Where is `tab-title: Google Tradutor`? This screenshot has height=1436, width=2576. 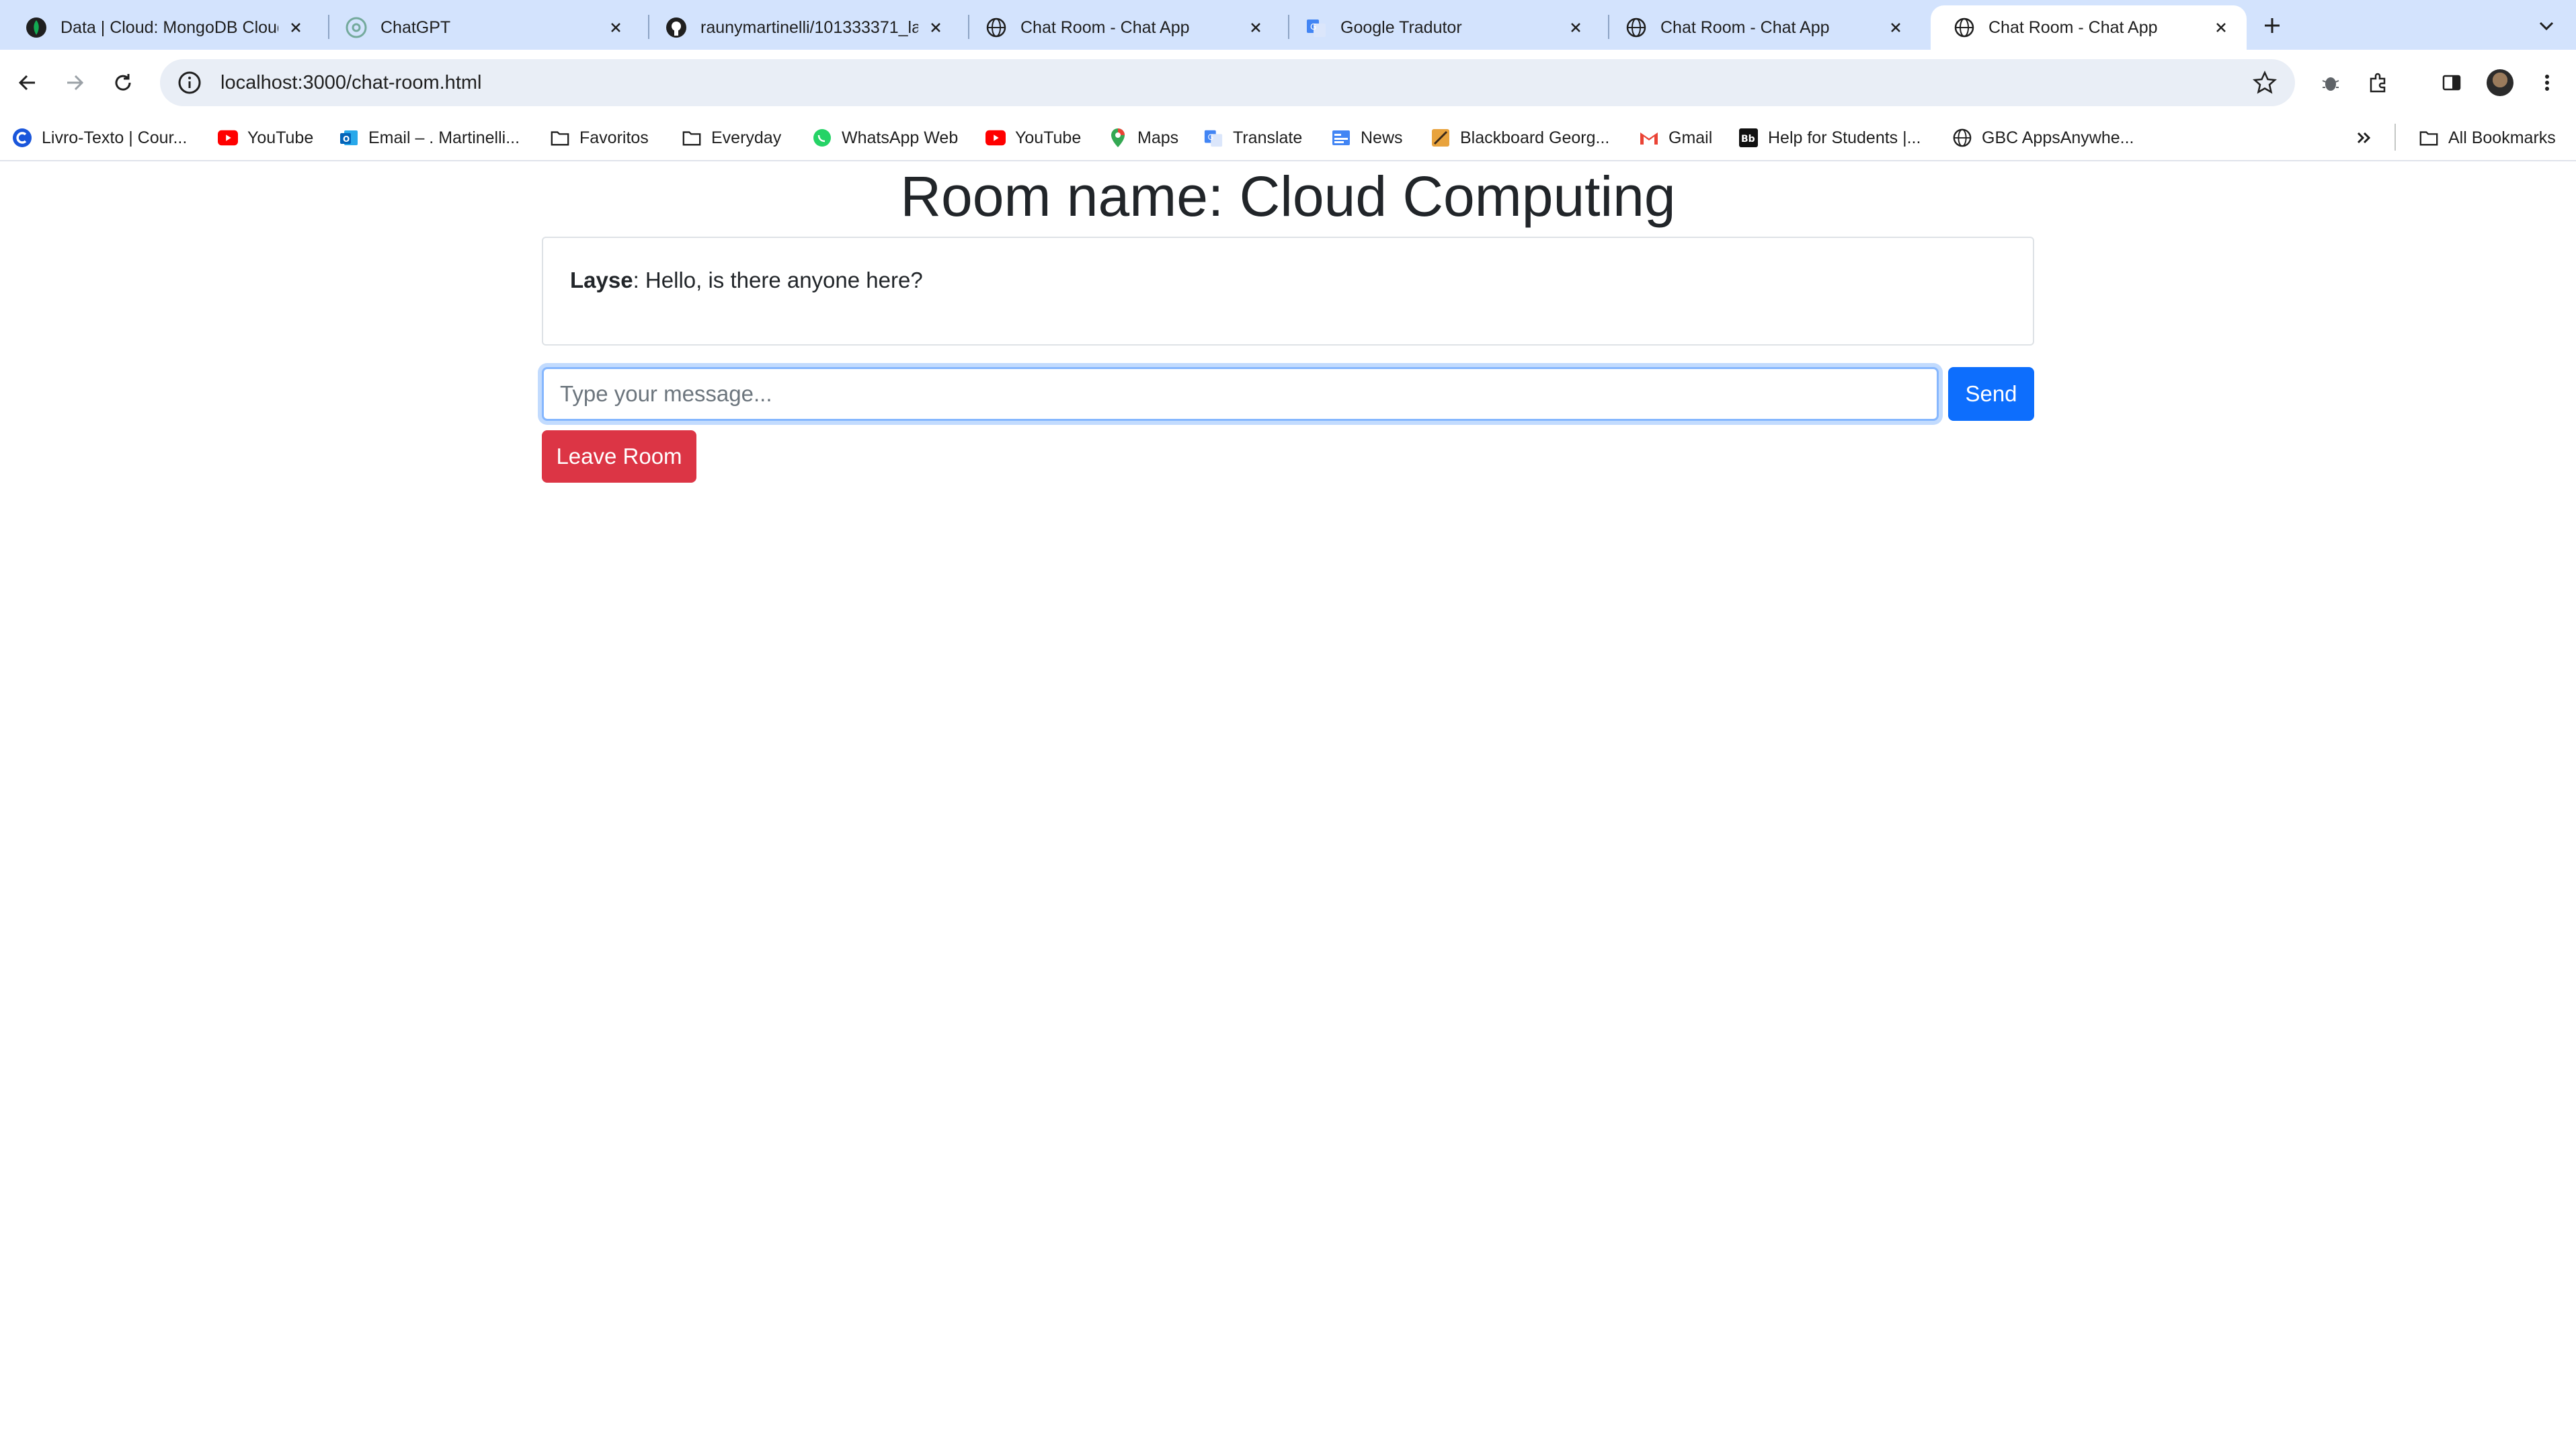 tab-title: Google Tradutor is located at coordinates (1401, 27).